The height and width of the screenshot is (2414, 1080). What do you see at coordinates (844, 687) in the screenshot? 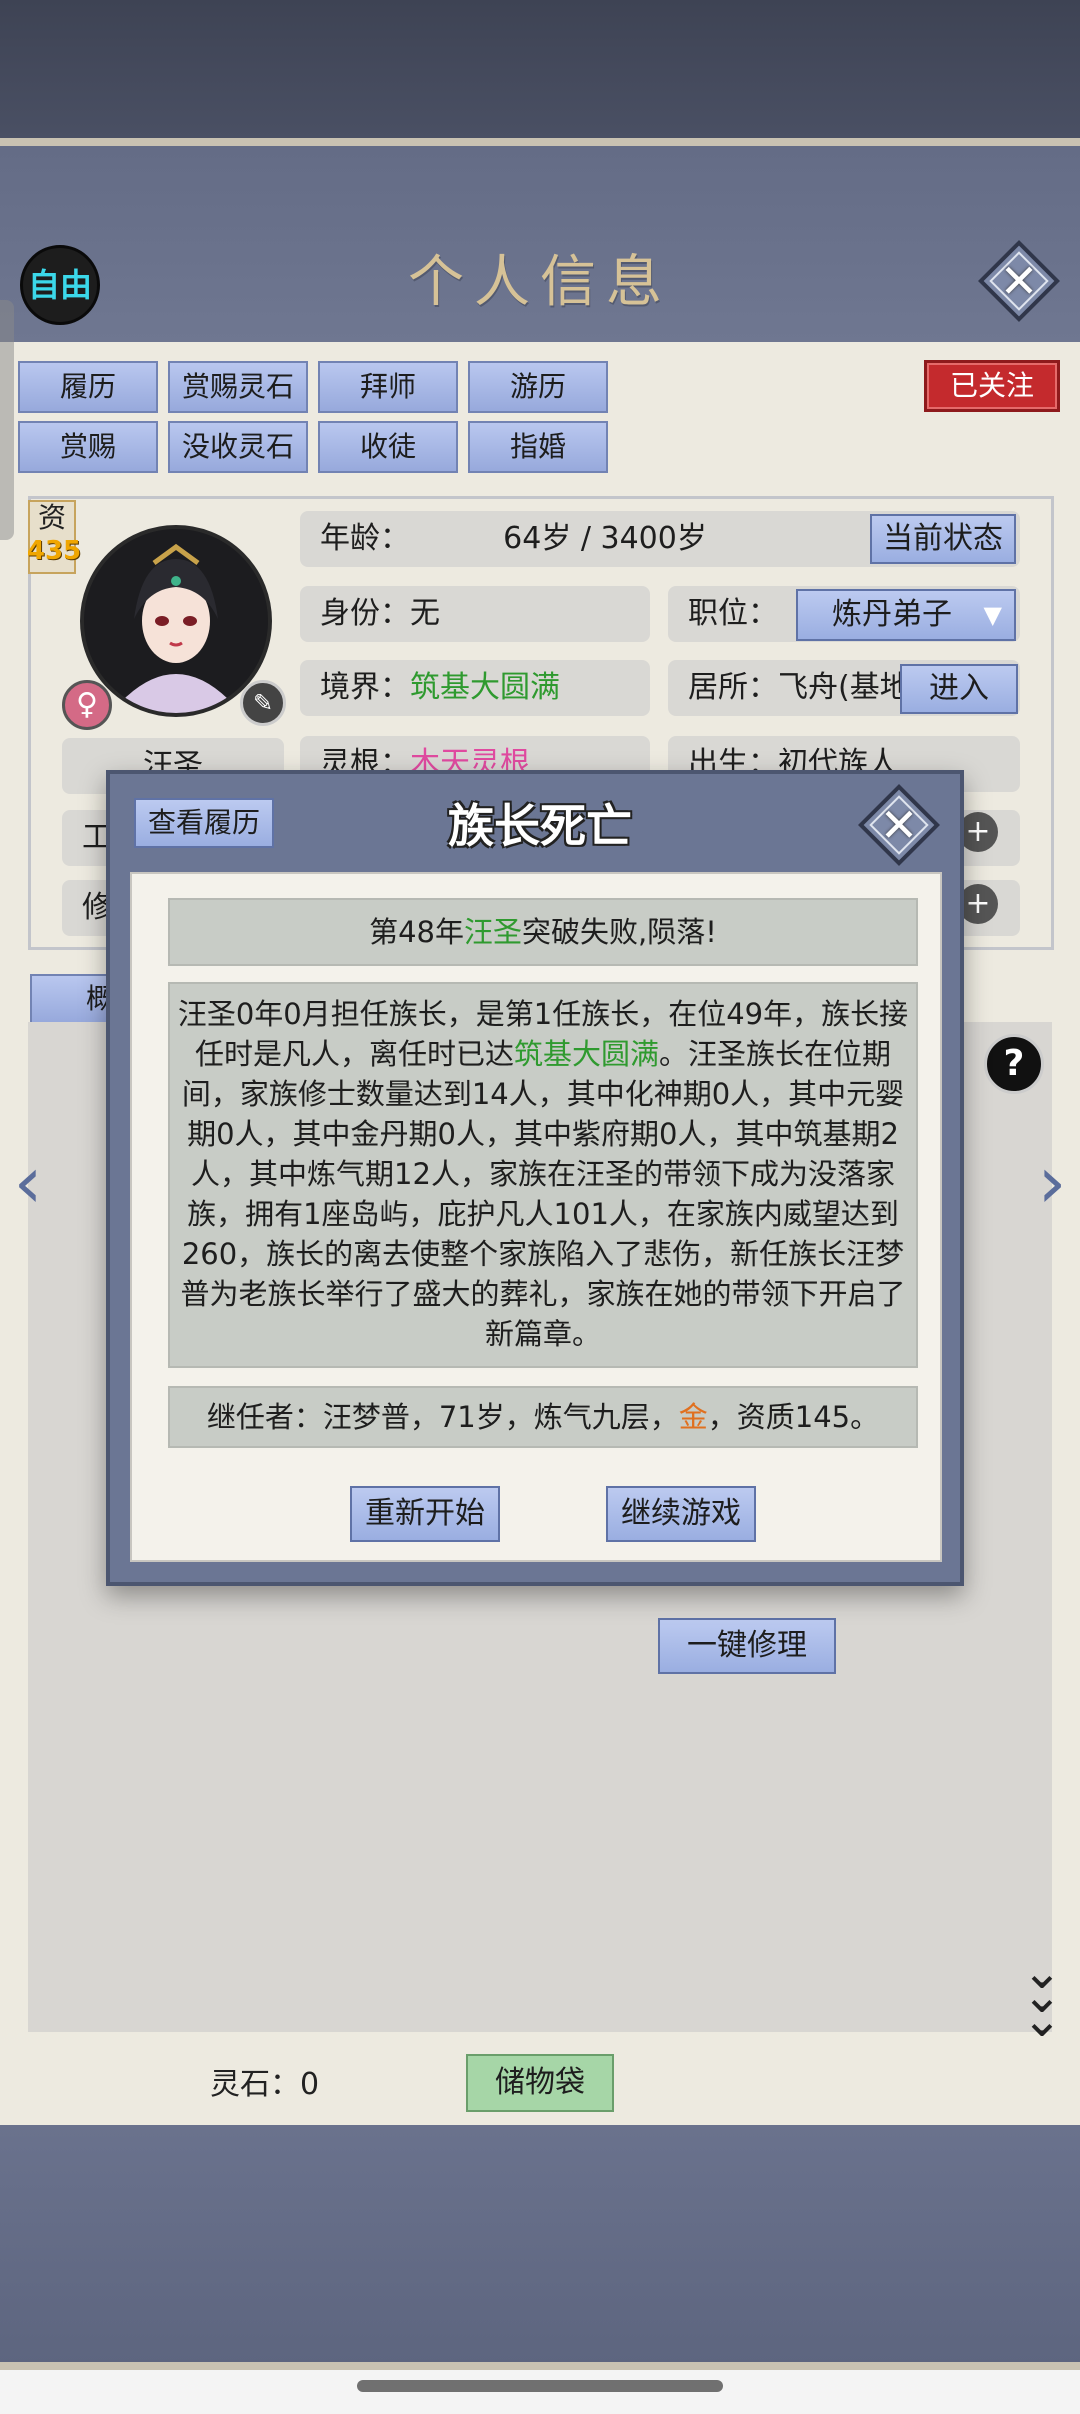
I see `residence-value: 飞舟(基地` at bounding box center [844, 687].